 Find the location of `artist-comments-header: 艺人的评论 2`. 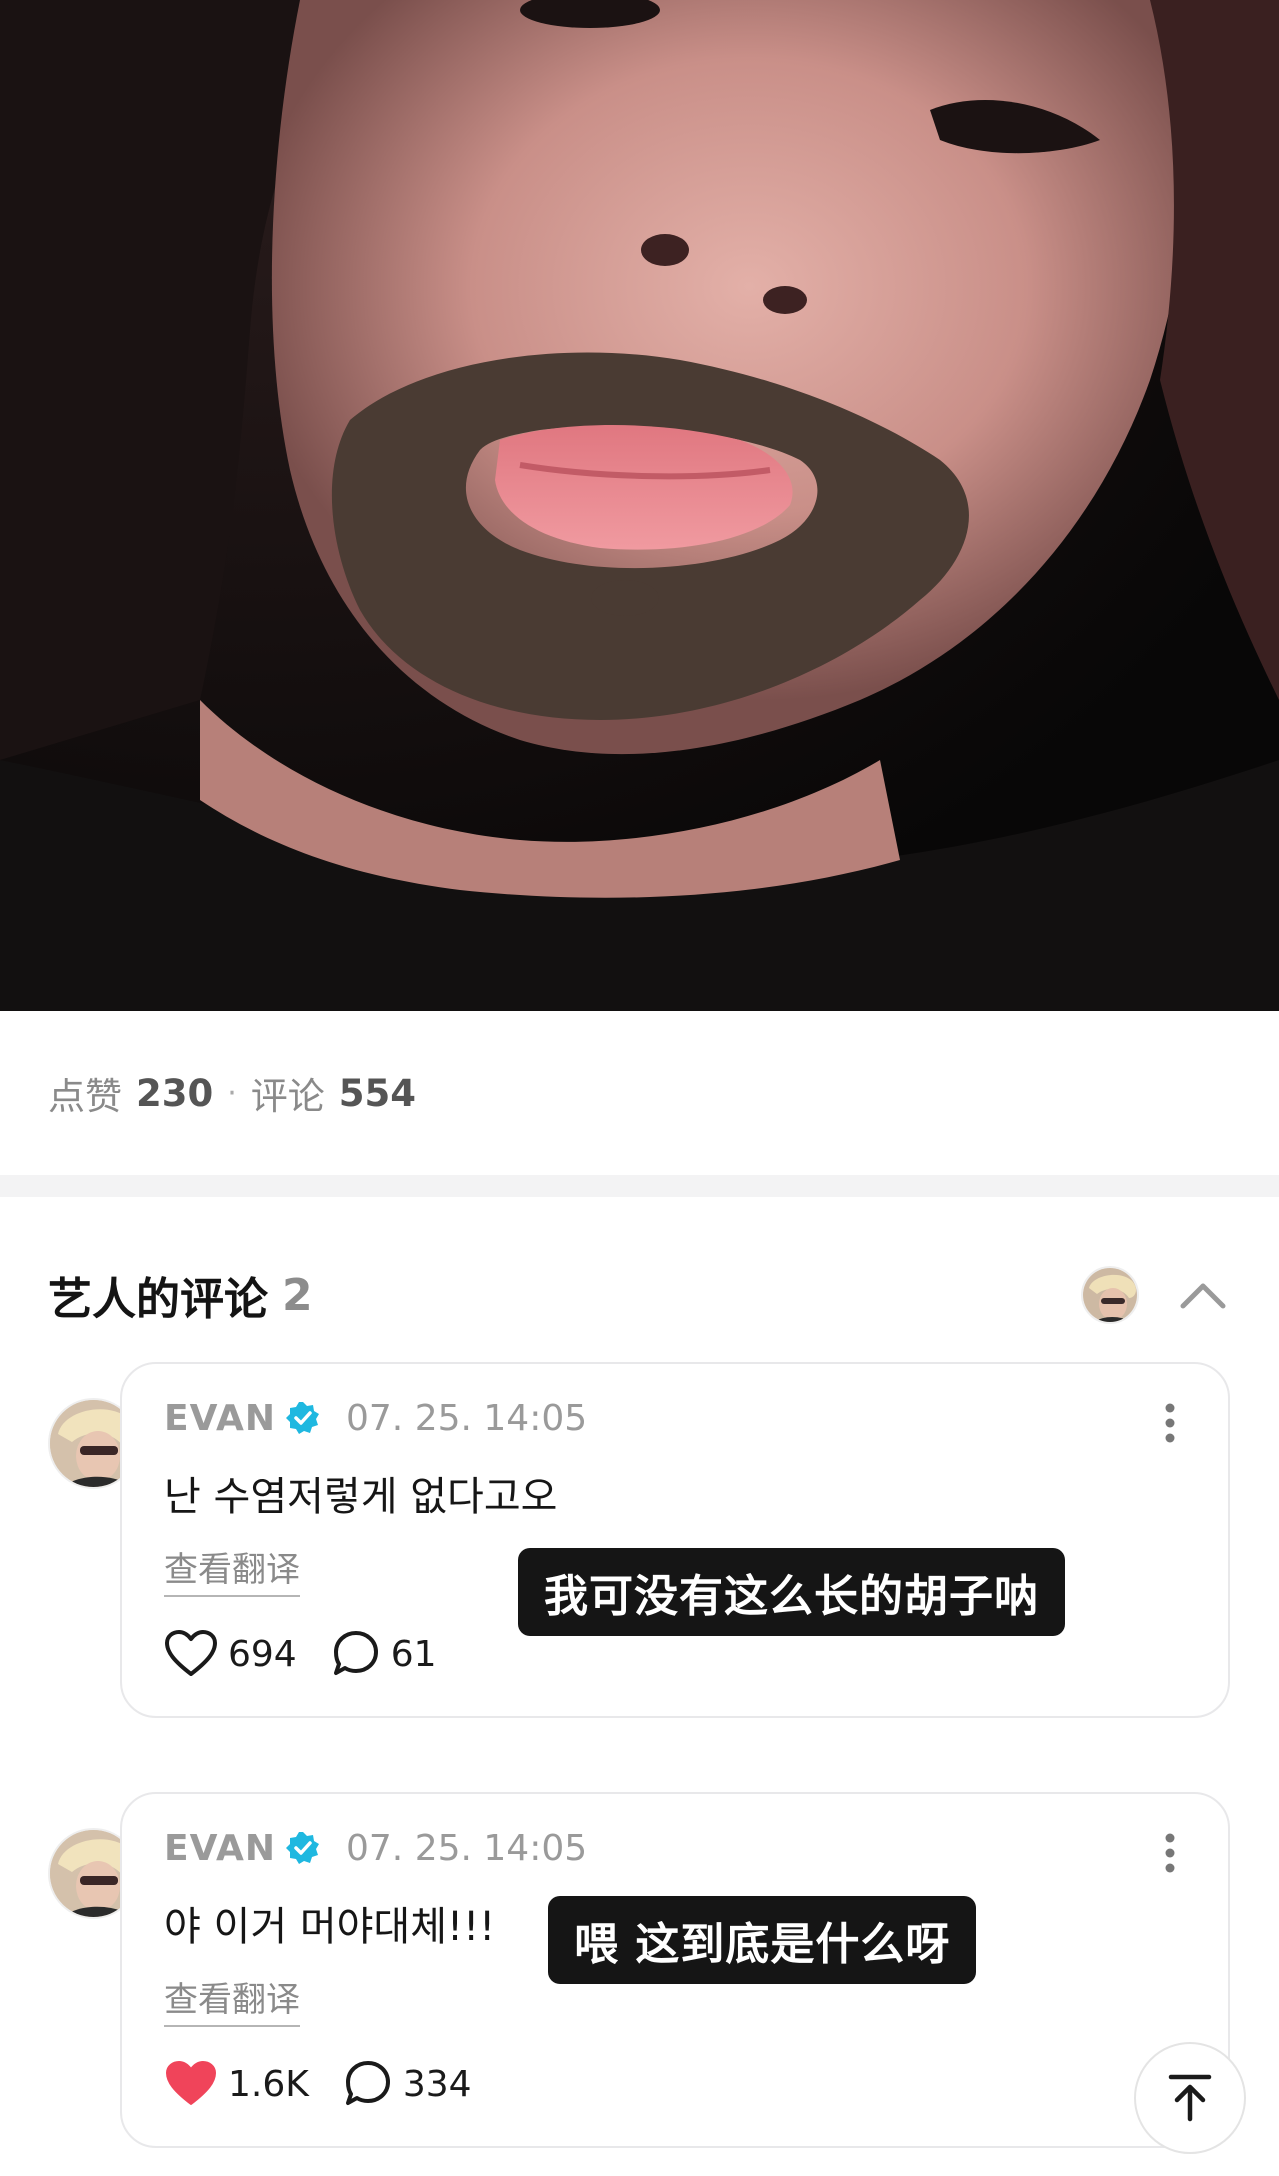

artist-comments-header: 艺人的评论 2 is located at coordinates (639, 1295).